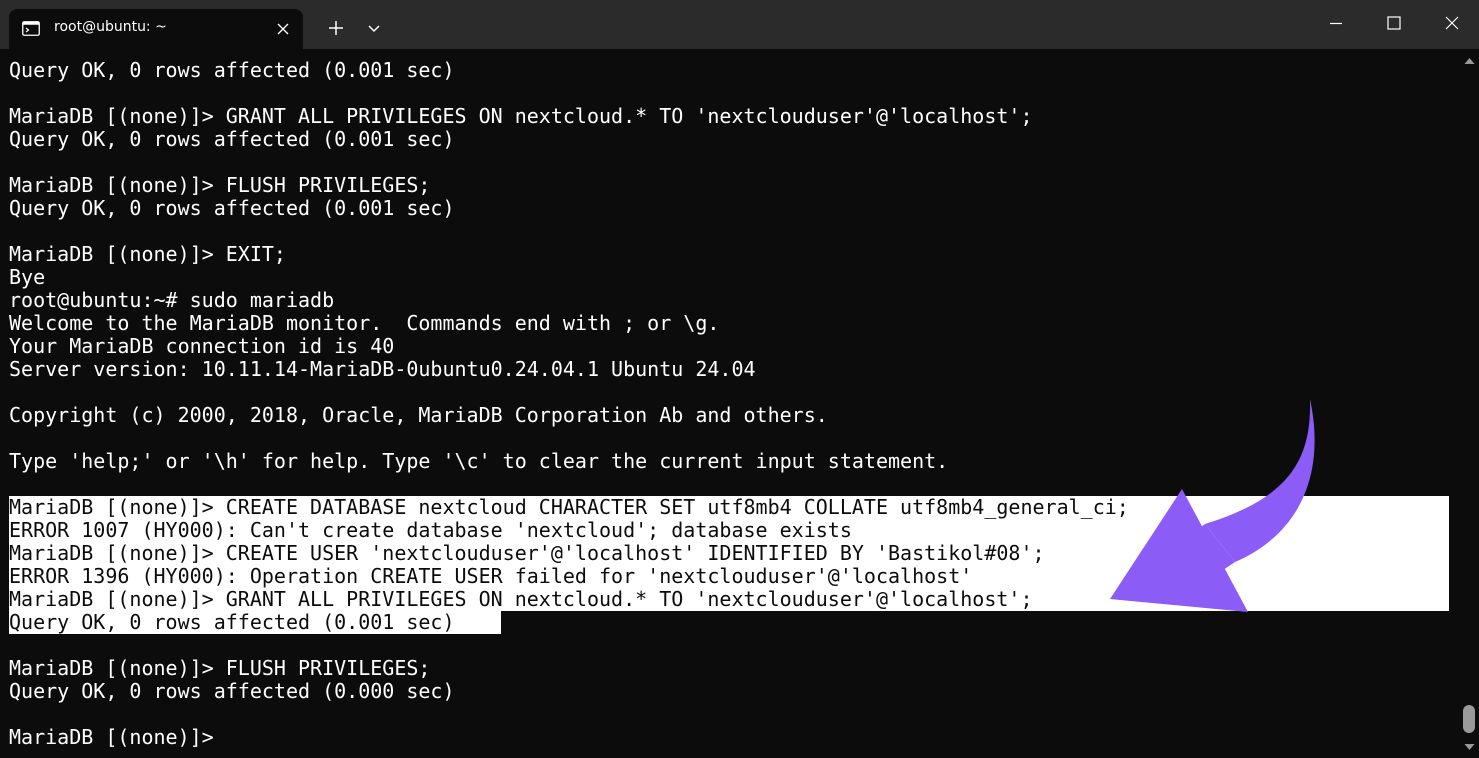  What do you see at coordinates (147, 254) in the screenshot?
I see `terminal-line: MariaDB [(none)]> EXIT;` at bounding box center [147, 254].